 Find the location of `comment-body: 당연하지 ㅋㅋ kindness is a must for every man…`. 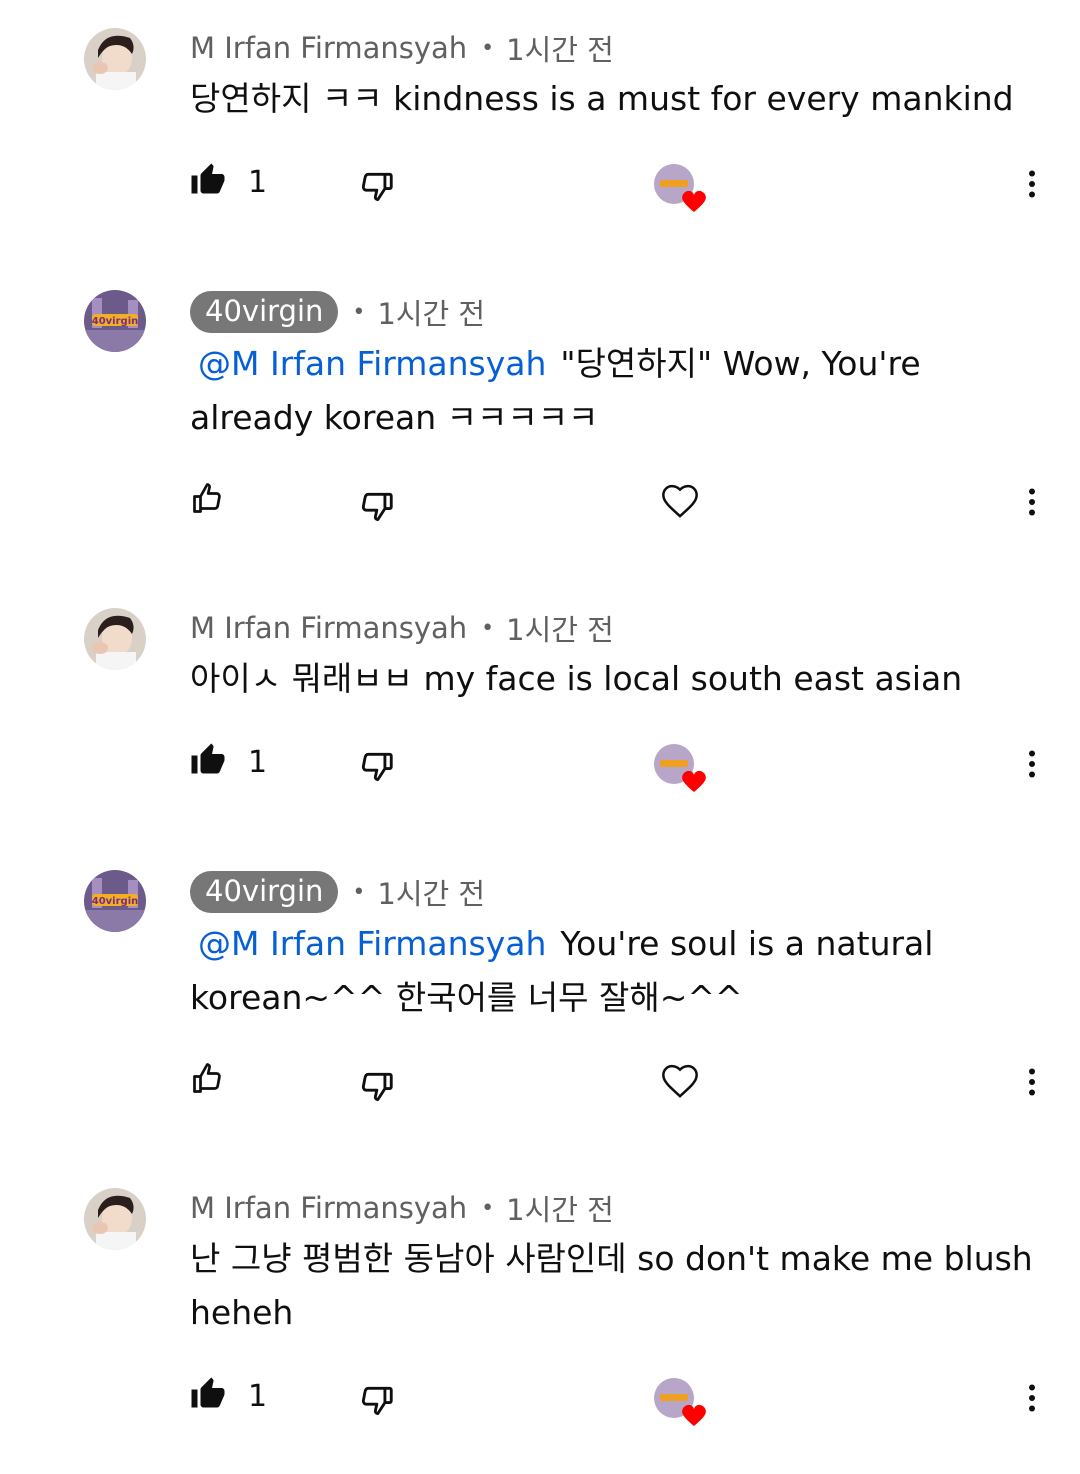

comment-body: 당연하지 ㅋㅋ kindness is a must for every man… is located at coordinates (602, 98).